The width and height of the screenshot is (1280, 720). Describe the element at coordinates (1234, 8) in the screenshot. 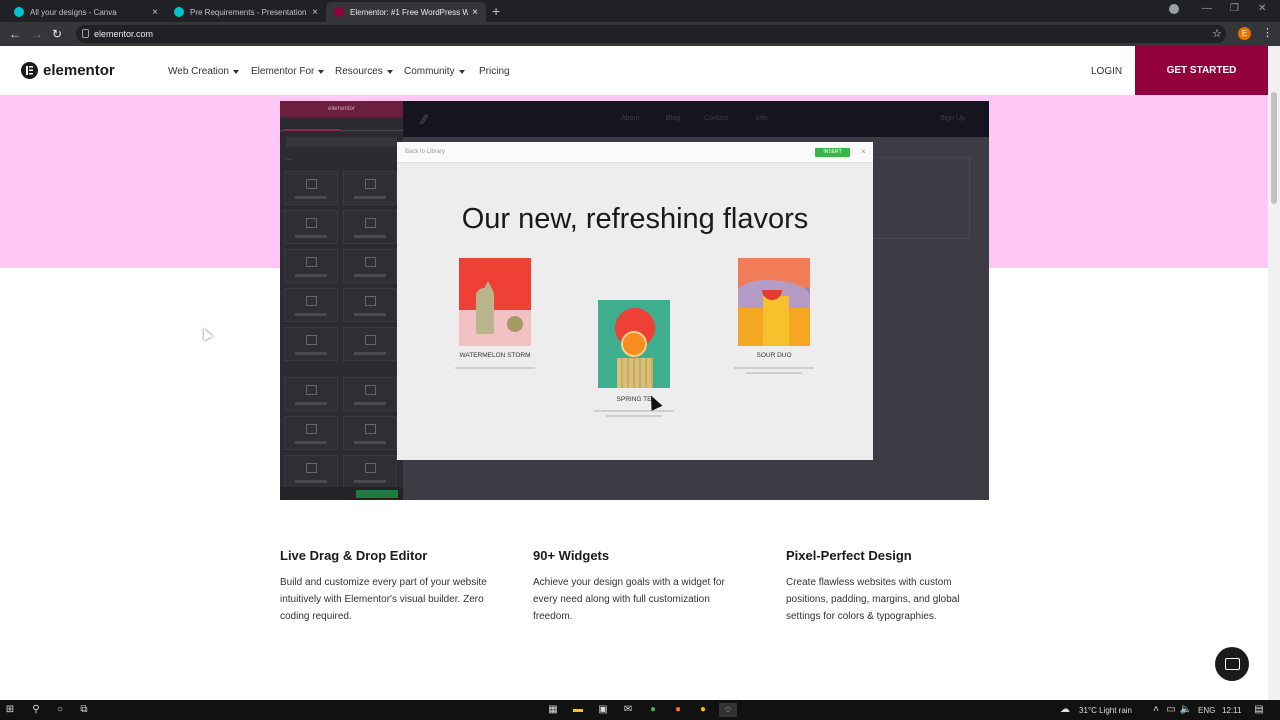

I see `restore-icon: ❐` at that location.